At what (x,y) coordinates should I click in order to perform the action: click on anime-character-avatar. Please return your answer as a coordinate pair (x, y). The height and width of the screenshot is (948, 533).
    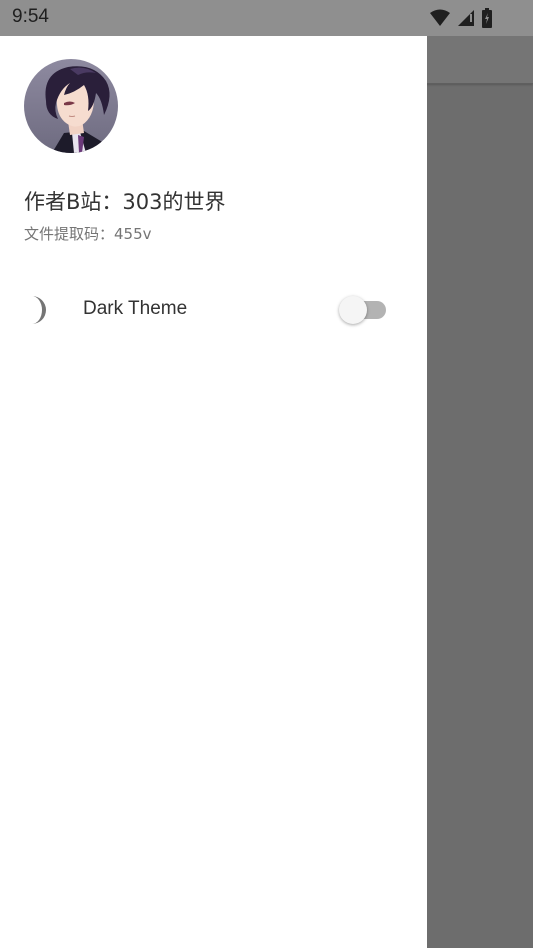
    Looking at the image, I should click on (71, 106).